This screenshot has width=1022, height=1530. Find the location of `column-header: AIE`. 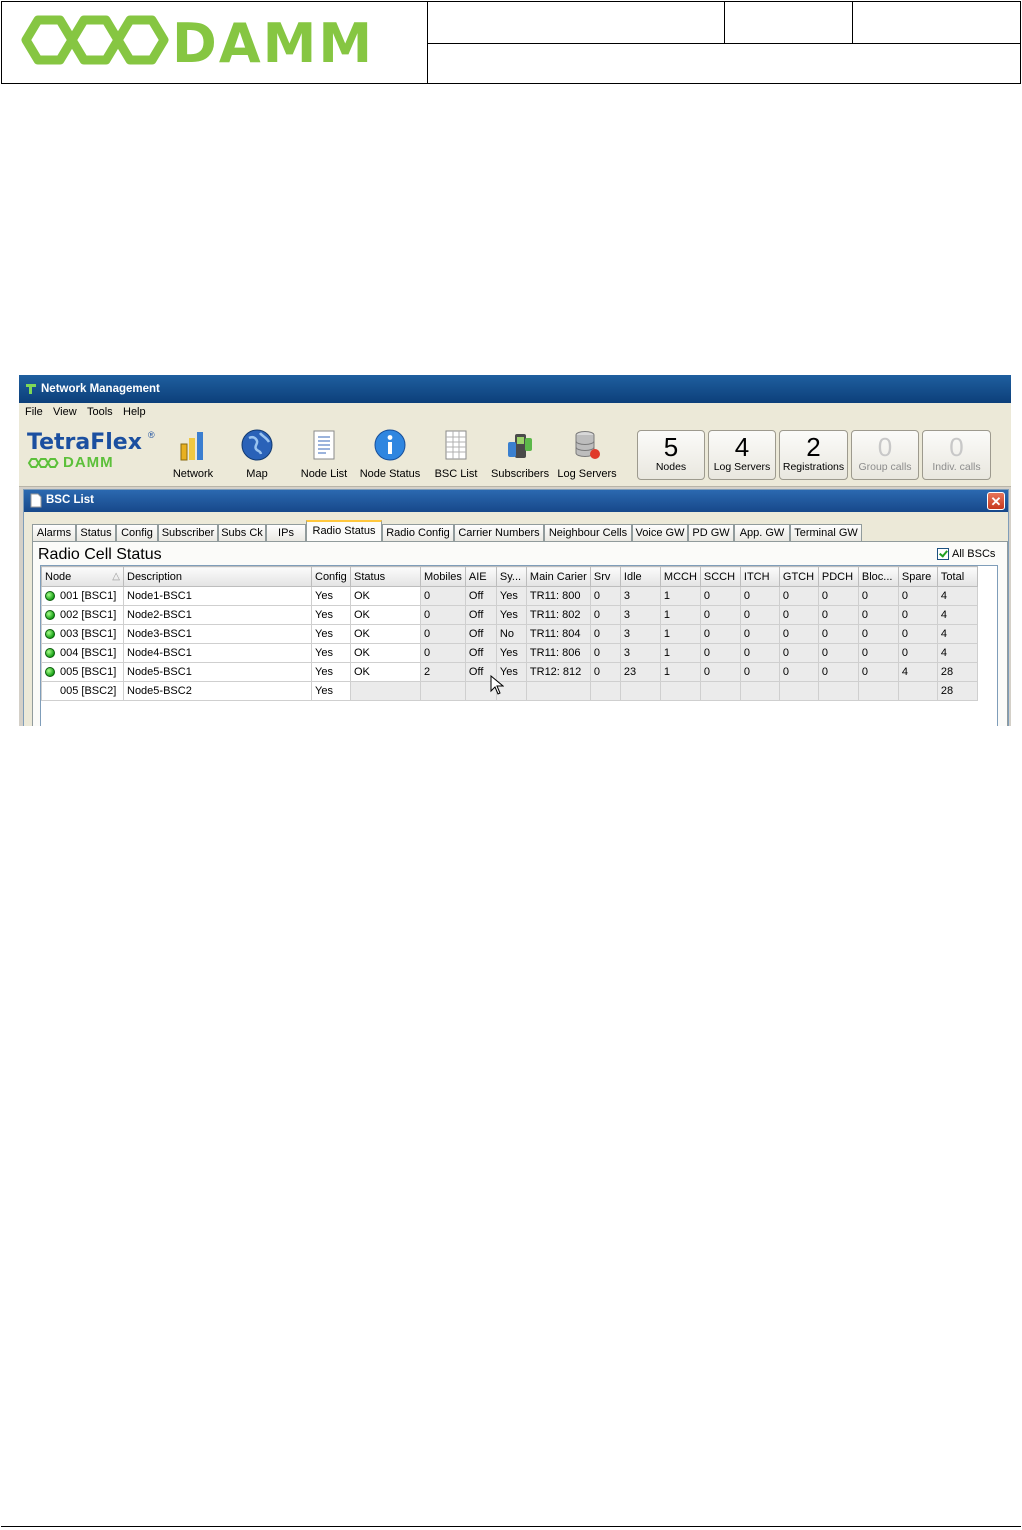

column-header: AIE is located at coordinates (480, 576).